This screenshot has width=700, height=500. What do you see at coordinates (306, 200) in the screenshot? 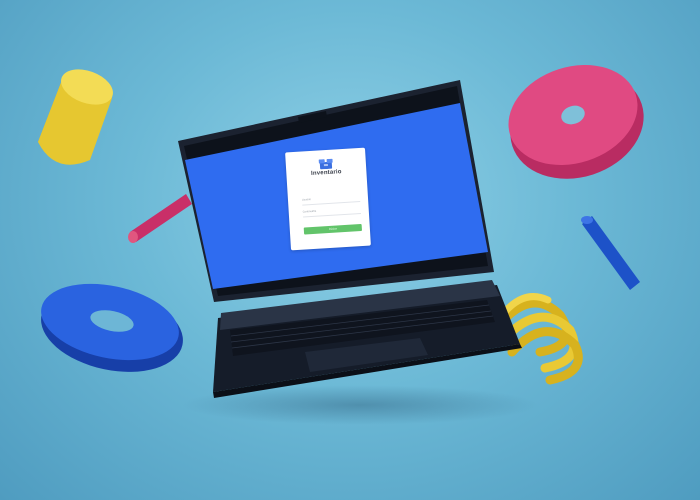
I see `username-label: Usuario` at bounding box center [306, 200].